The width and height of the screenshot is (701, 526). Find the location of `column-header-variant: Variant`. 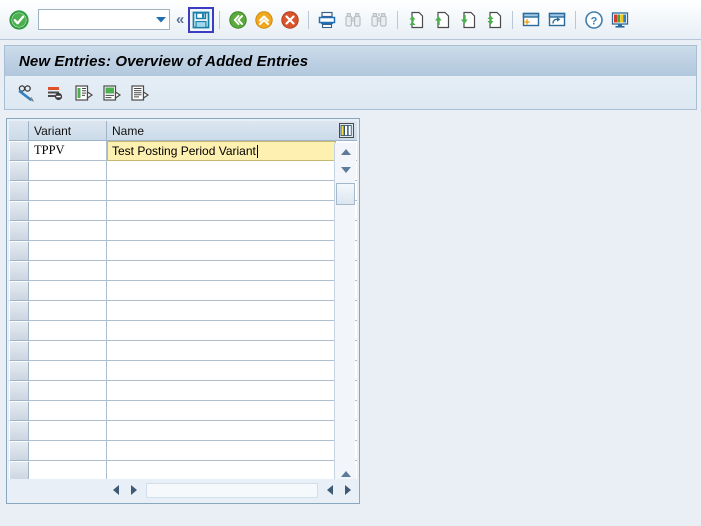

column-header-variant: Variant is located at coordinates (68, 131).